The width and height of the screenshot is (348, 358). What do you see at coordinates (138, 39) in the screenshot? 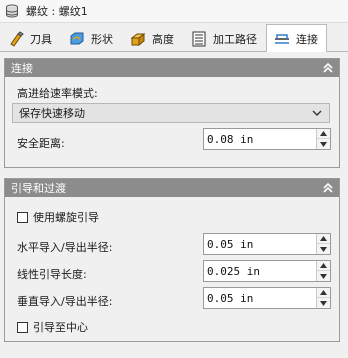
I see `height-icon` at bounding box center [138, 39].